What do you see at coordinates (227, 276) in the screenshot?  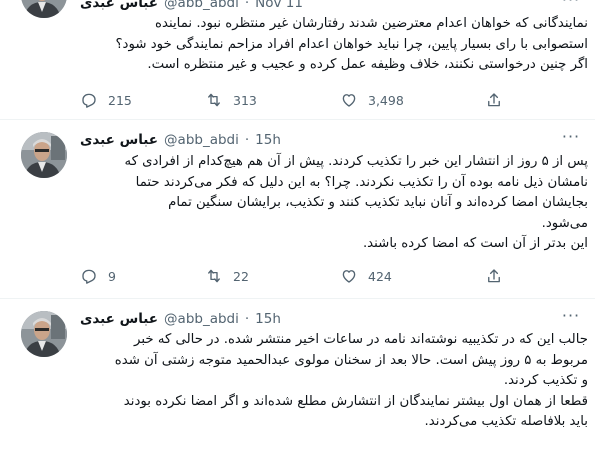 I see `retweet-button: 22` at bounding box center [227, 276].